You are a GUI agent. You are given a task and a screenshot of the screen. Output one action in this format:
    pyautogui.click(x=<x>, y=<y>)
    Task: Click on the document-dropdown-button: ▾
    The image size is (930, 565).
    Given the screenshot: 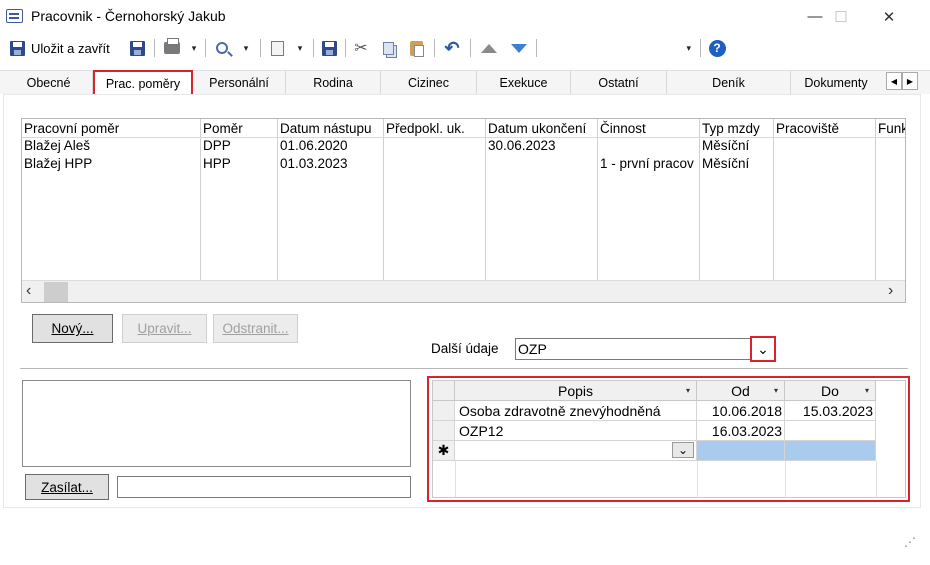 What is the action you would take?
    pyautogui.click(x=300, y=48)
    